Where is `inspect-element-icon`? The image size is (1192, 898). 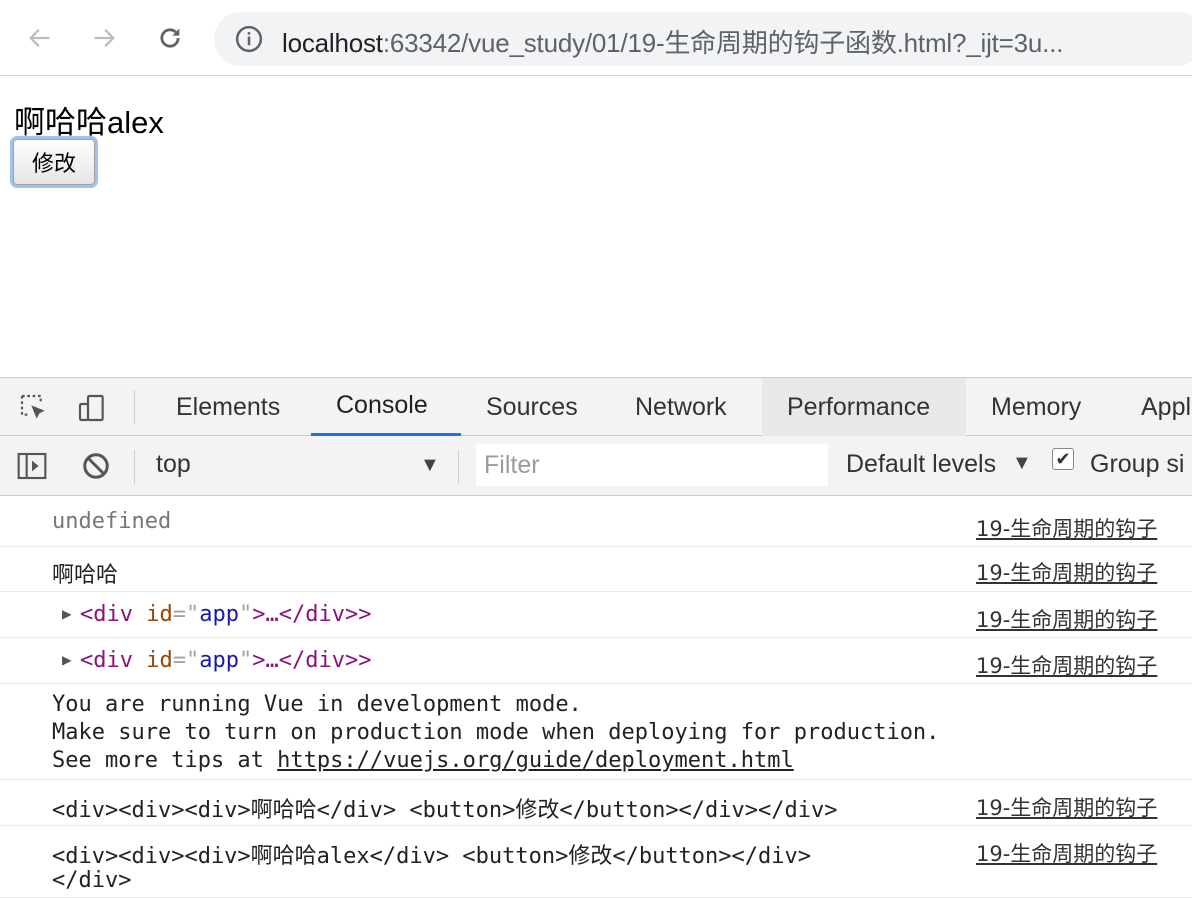 inspect-element-icon is located at coordinates (34, 408).